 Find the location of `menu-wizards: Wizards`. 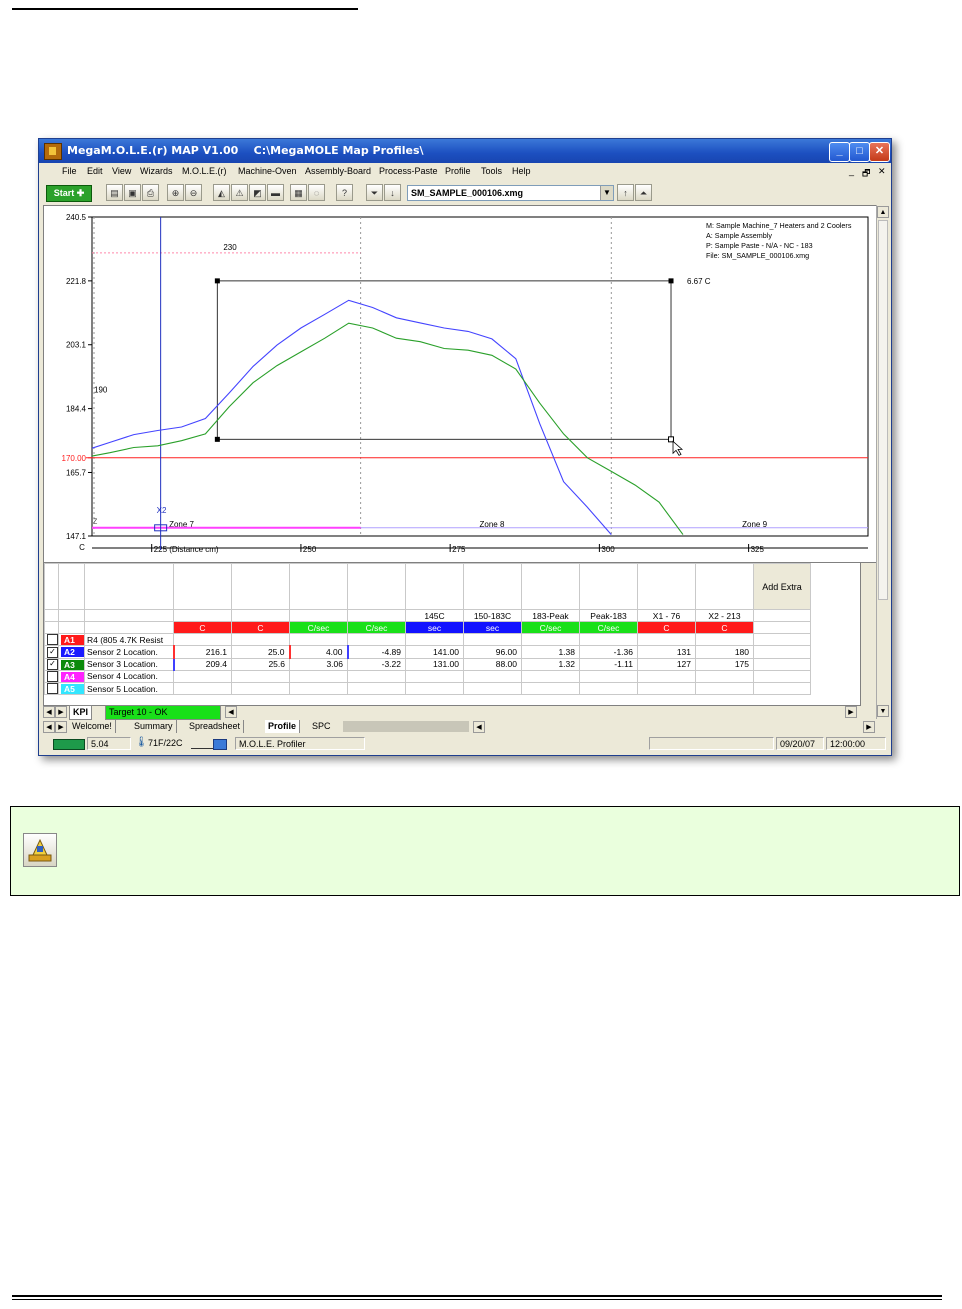

menu-wizards: Wizards is located at coordinates (156, 171).